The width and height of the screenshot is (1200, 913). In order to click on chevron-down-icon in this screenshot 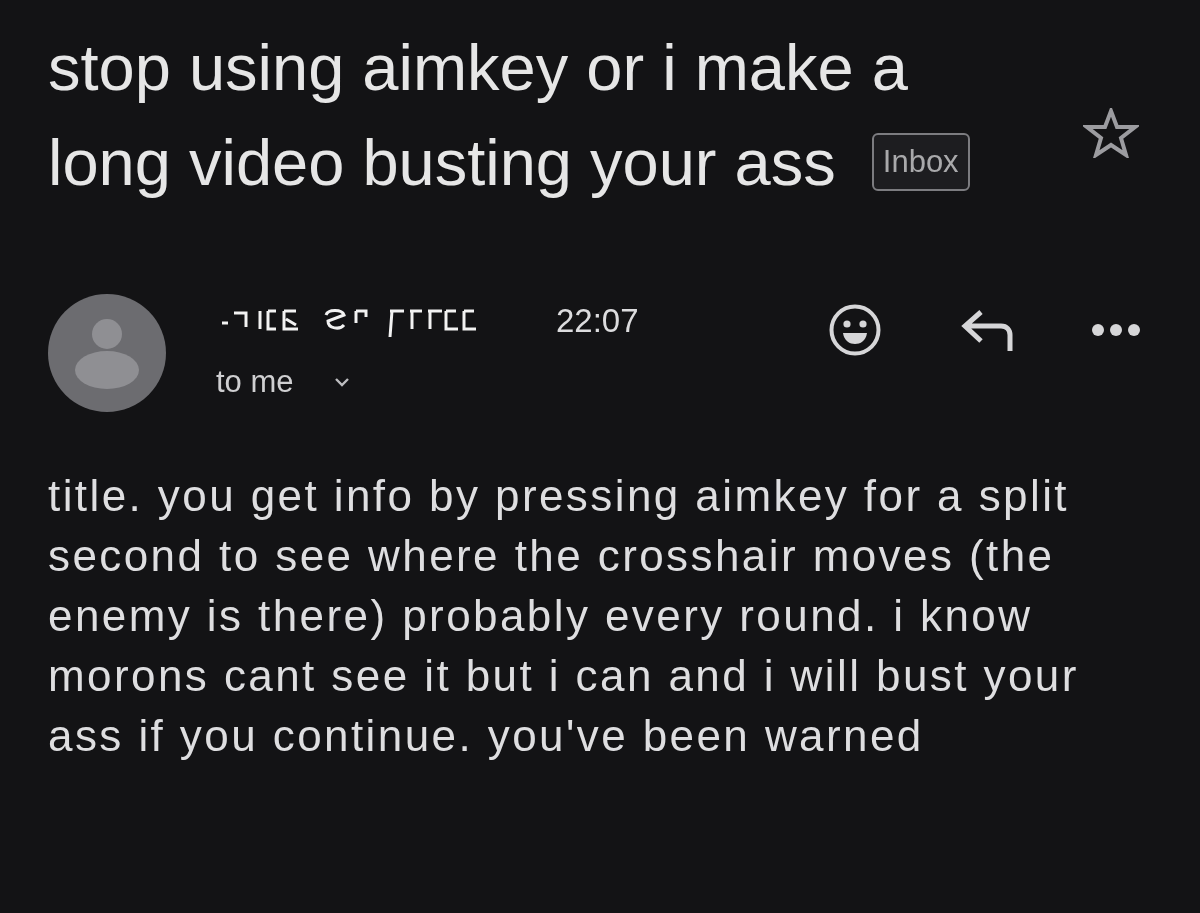, I will do `click(341, 382)`.